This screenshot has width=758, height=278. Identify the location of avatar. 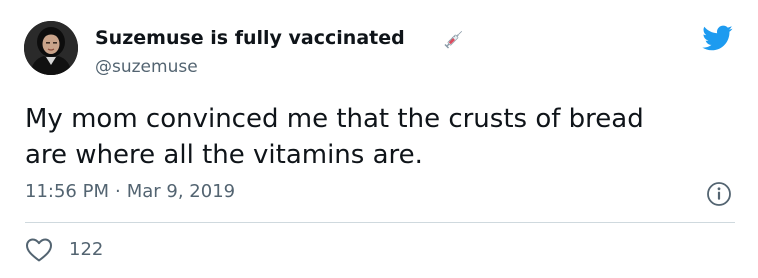
(51, 48).